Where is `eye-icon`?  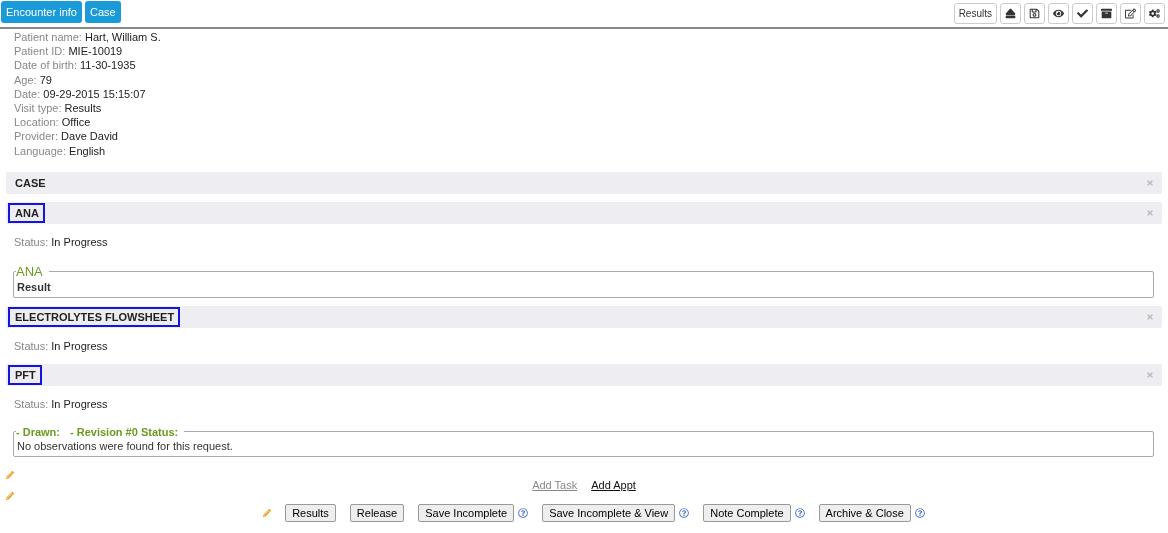 eye-icon is located at coordinates (1058, 13).